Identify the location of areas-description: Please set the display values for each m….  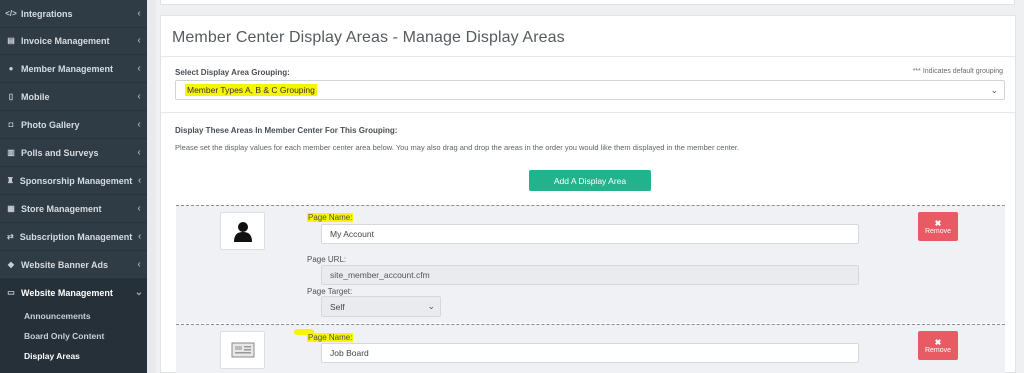
(457, 147).